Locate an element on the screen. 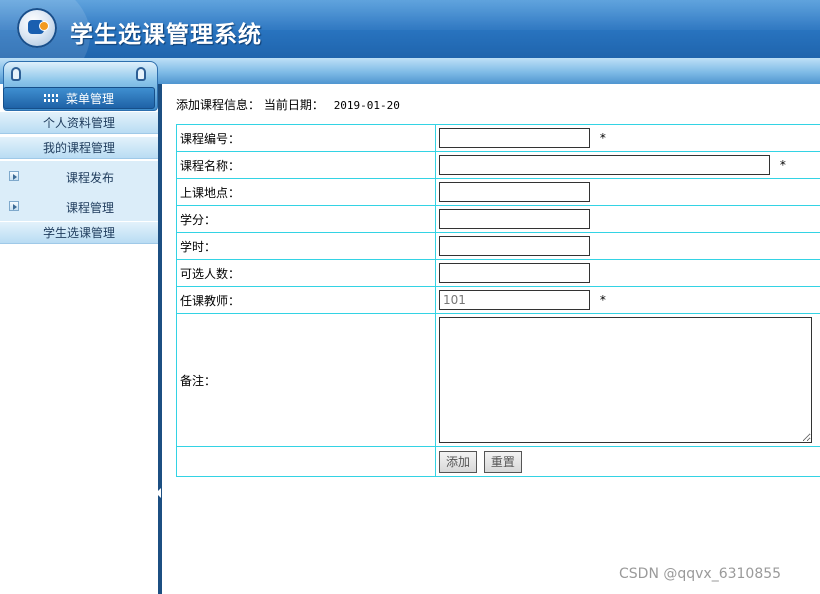  form-row-capacity: 可选人数： is located at coordinates (498, 273).